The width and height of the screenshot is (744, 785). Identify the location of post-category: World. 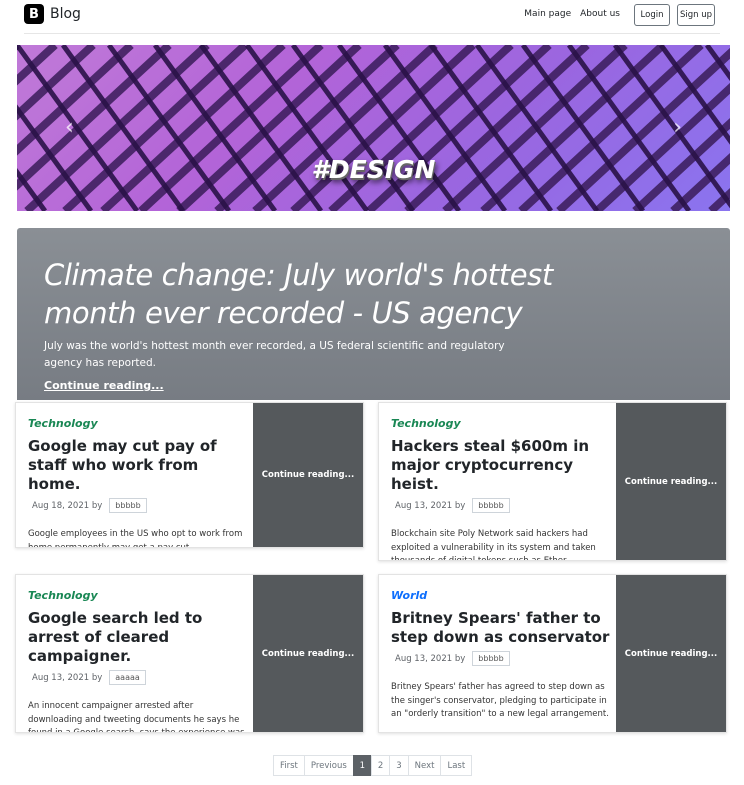
(409, 595).